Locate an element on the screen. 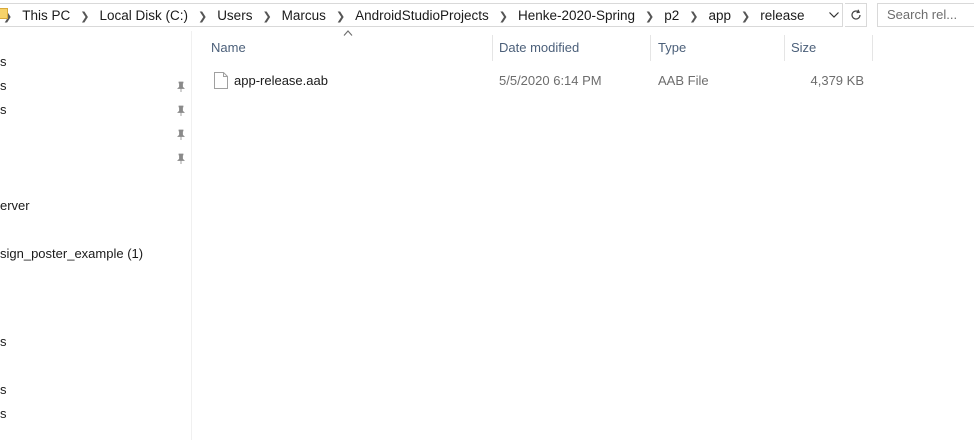  nav-item: erver is located at coordinates (15, 206).